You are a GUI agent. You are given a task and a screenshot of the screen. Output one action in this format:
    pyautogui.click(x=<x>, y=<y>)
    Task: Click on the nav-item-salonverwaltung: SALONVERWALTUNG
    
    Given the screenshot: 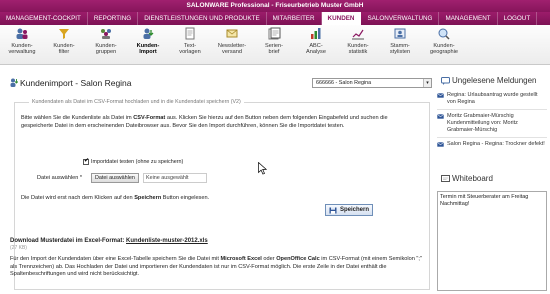 What is the action you would take?
    pyautogui.click(x=400, y=18)
    